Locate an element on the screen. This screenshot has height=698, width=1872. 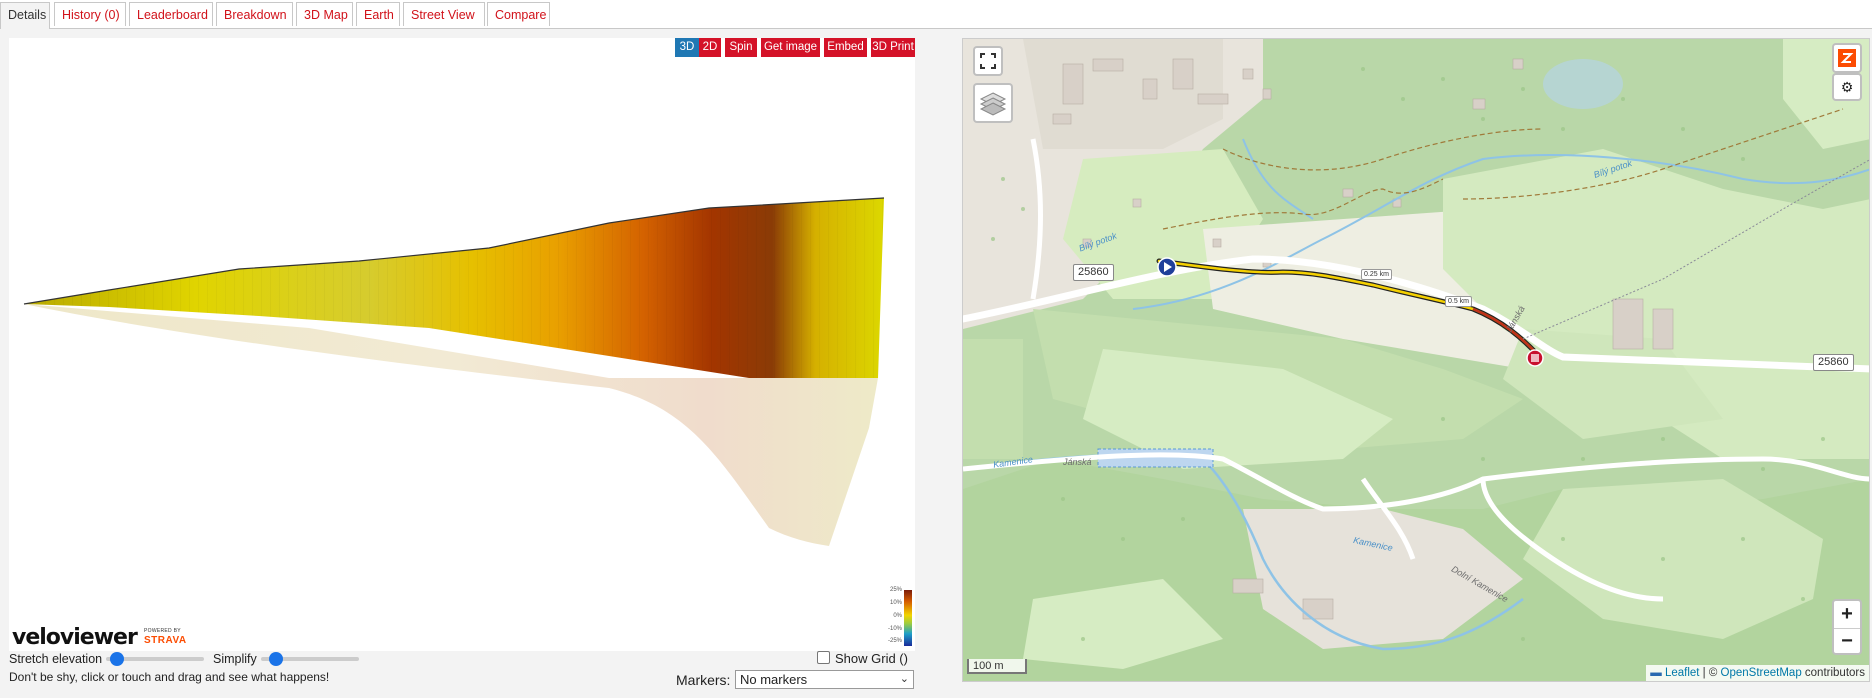
view-2d-button: 2D is located at coordinates (710, 47).